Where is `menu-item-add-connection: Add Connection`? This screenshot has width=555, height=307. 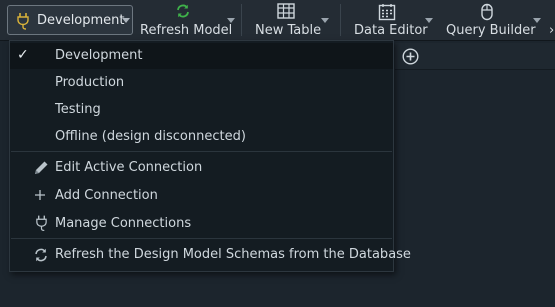 menu-item-add-connection: Add Connection is located at coordinates (201, 196).